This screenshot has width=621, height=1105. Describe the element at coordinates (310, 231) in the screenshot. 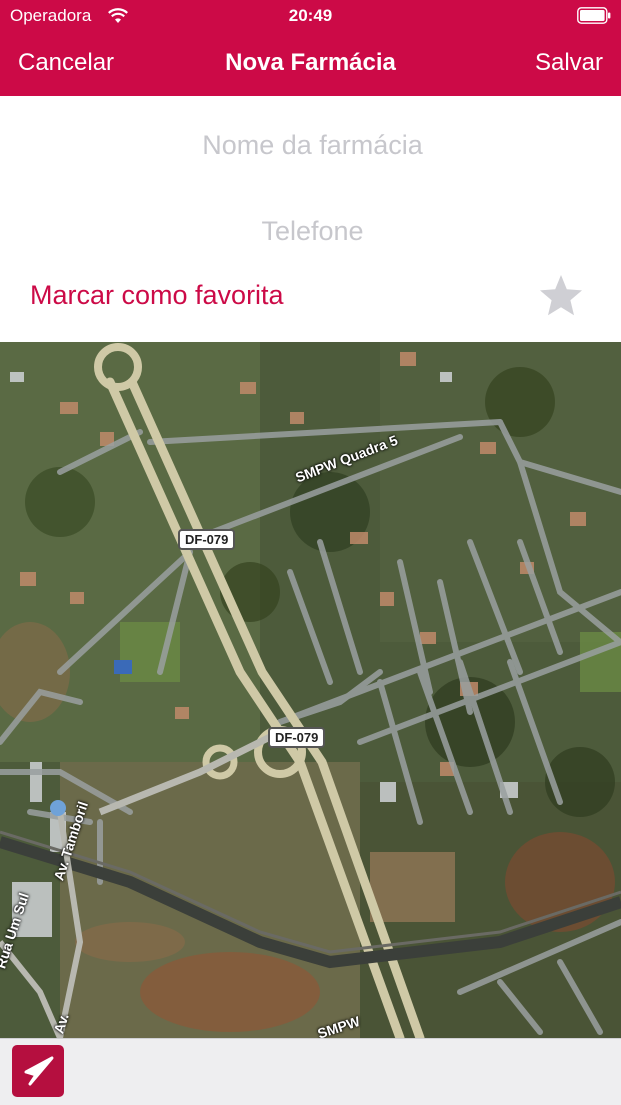

I see `phone-input` at that location.